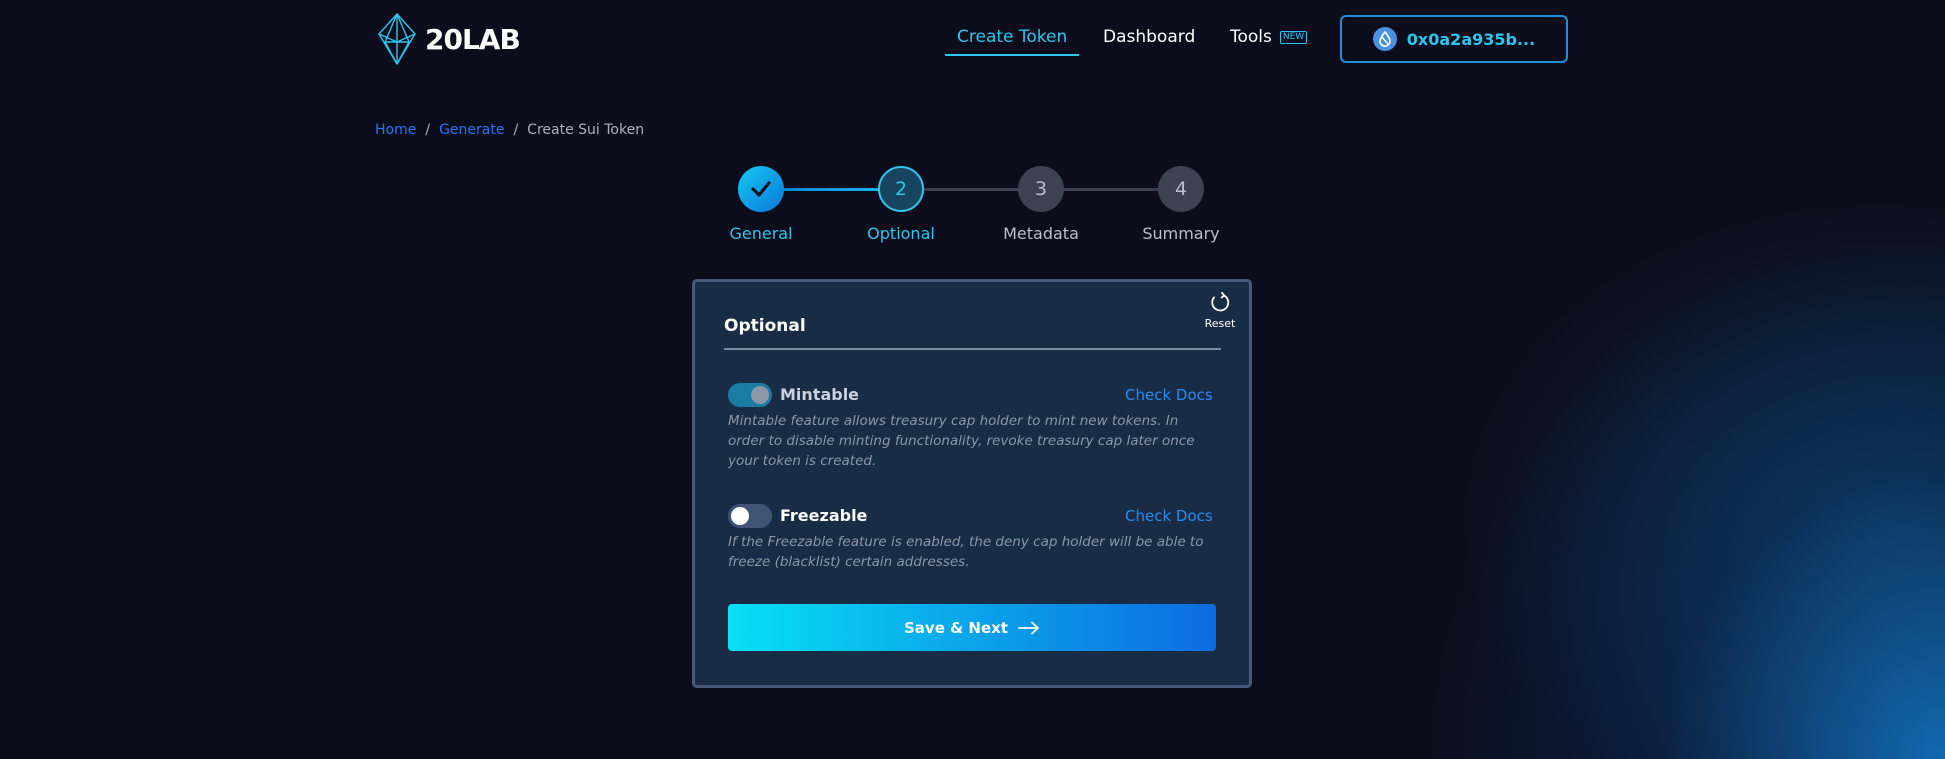  I want to click on logo: 20LAB, so click(448, 39).